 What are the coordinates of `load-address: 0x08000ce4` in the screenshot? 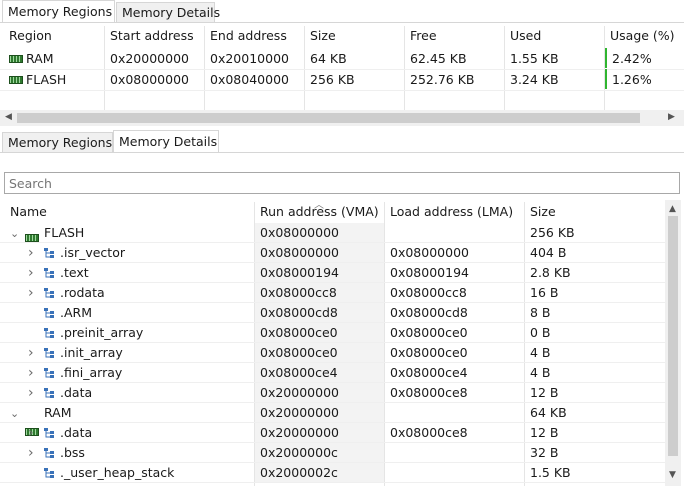 It's located at (429, 372).